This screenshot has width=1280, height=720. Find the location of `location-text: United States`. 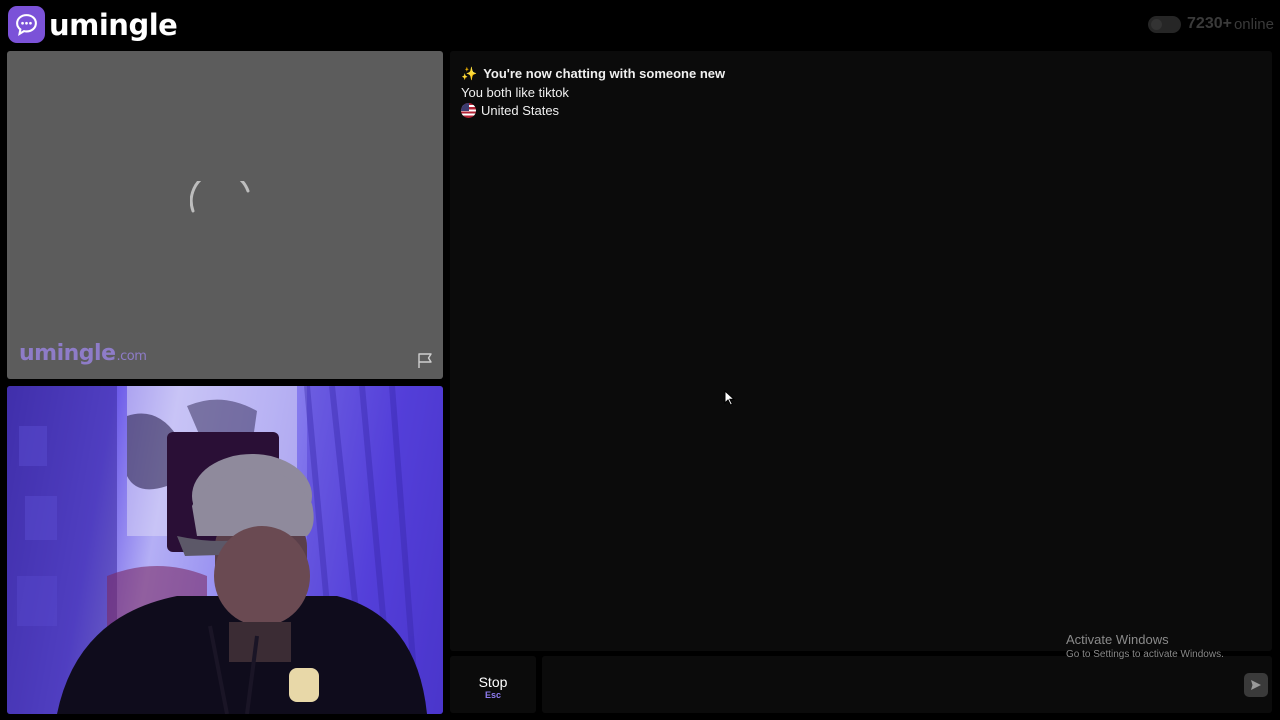

location-text: United States is located at coordinates (520, 110).